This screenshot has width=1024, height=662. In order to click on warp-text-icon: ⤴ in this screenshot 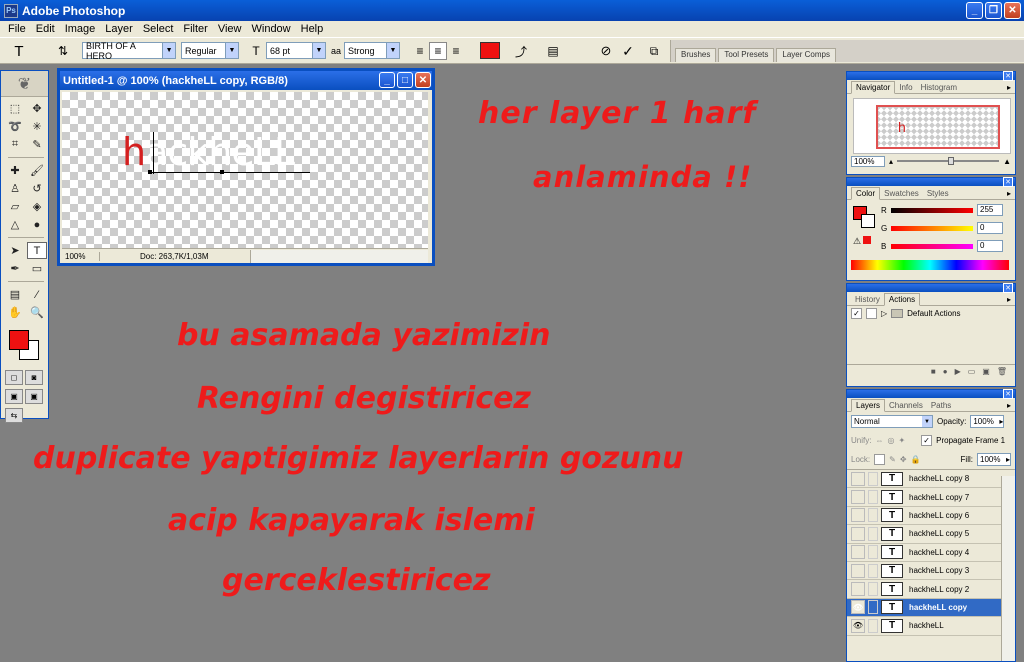, I will do `click(521, 51)`.